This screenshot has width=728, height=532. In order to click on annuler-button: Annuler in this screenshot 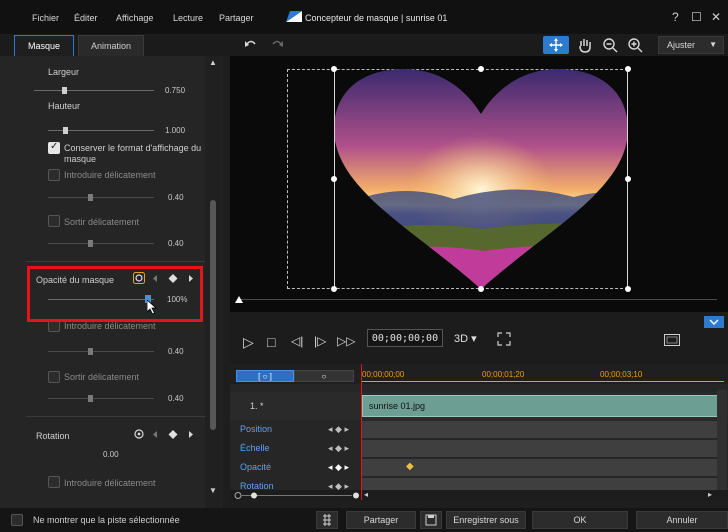, I will do `click(682, 520)`.